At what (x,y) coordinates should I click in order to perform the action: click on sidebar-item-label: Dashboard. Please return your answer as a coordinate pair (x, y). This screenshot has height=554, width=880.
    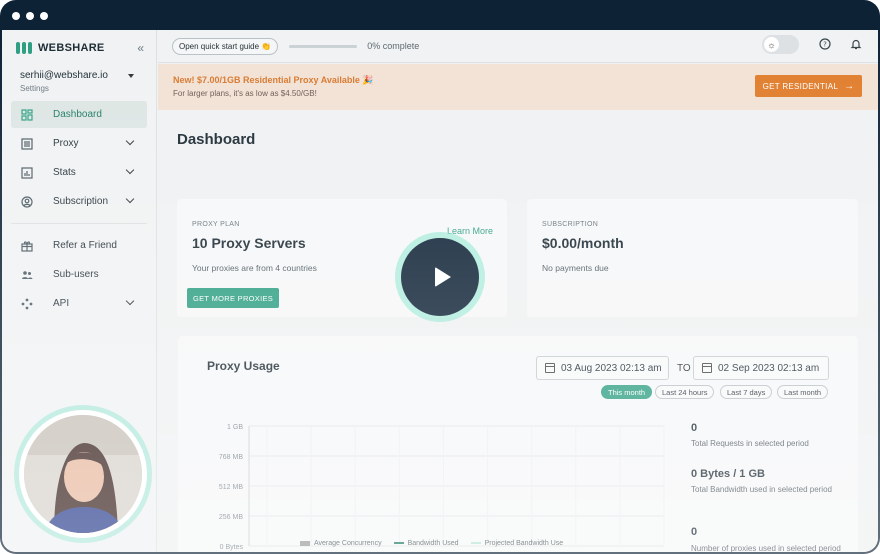
    Looking at the image, I should click on (77, 114).